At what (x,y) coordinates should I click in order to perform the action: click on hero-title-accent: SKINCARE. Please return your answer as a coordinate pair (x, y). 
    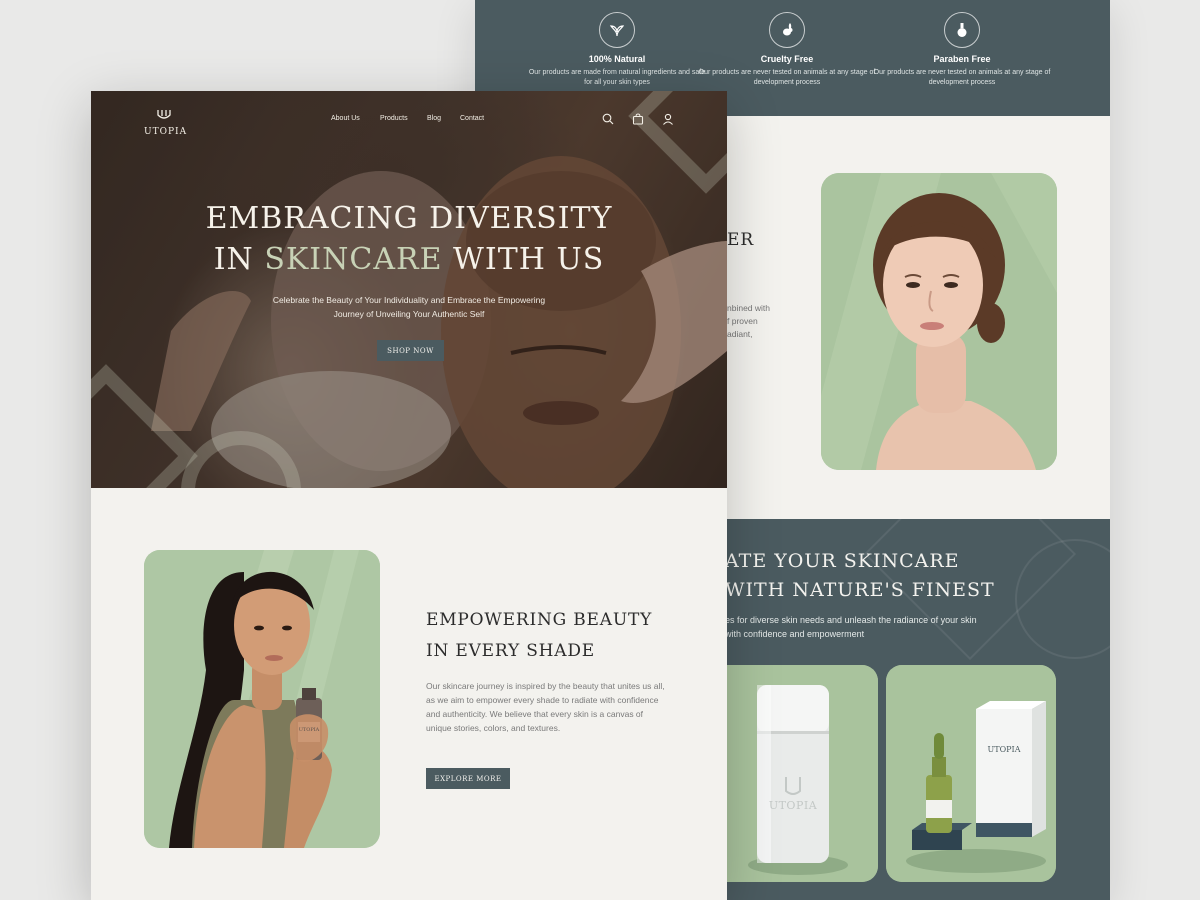
    Looking at the image, I should click on (353, 259).